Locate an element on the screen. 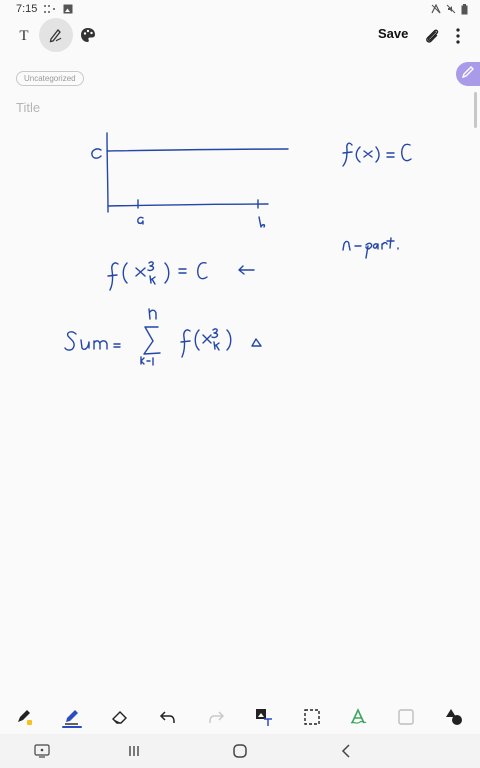  n-part-note is located at coordinates (370, 248).